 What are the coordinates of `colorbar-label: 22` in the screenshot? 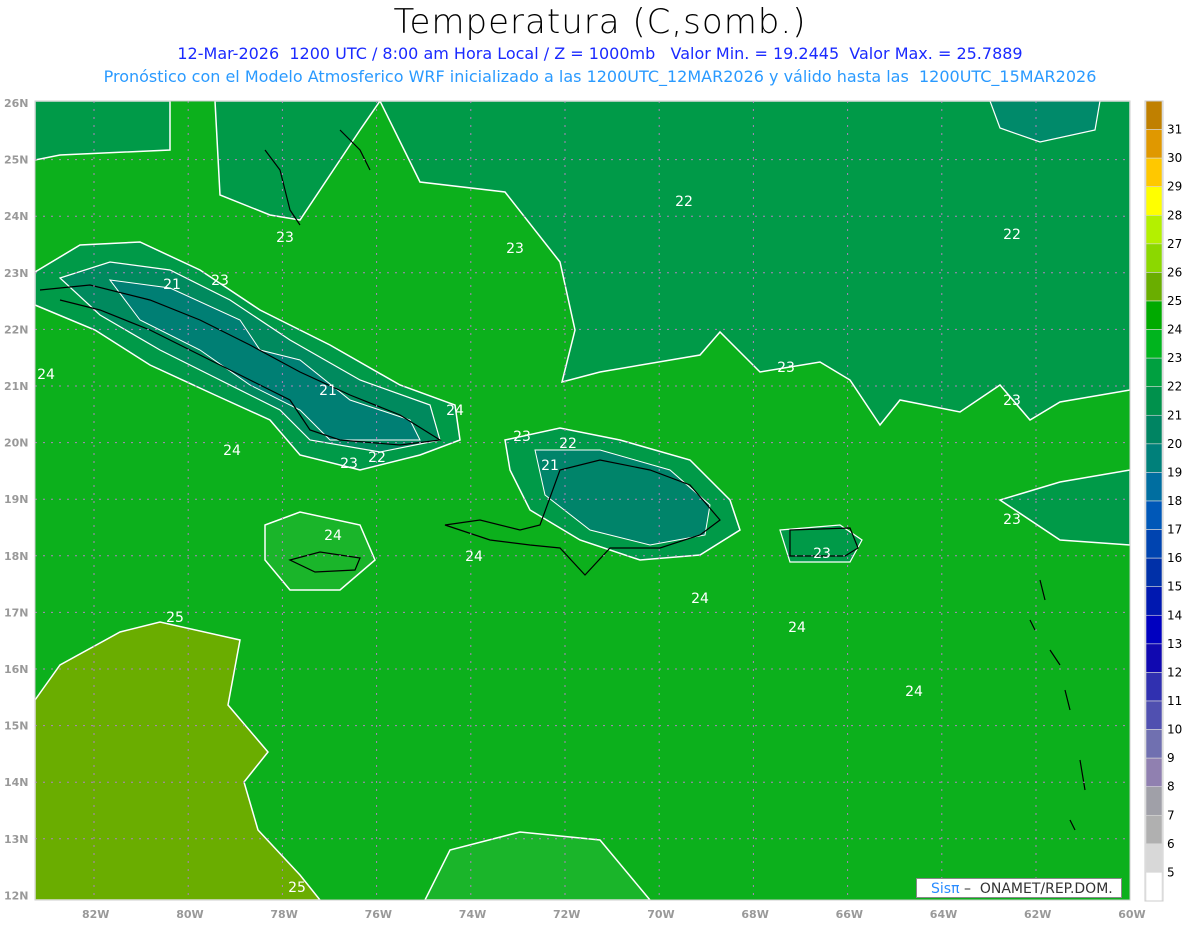 It's located at (1174, 387).